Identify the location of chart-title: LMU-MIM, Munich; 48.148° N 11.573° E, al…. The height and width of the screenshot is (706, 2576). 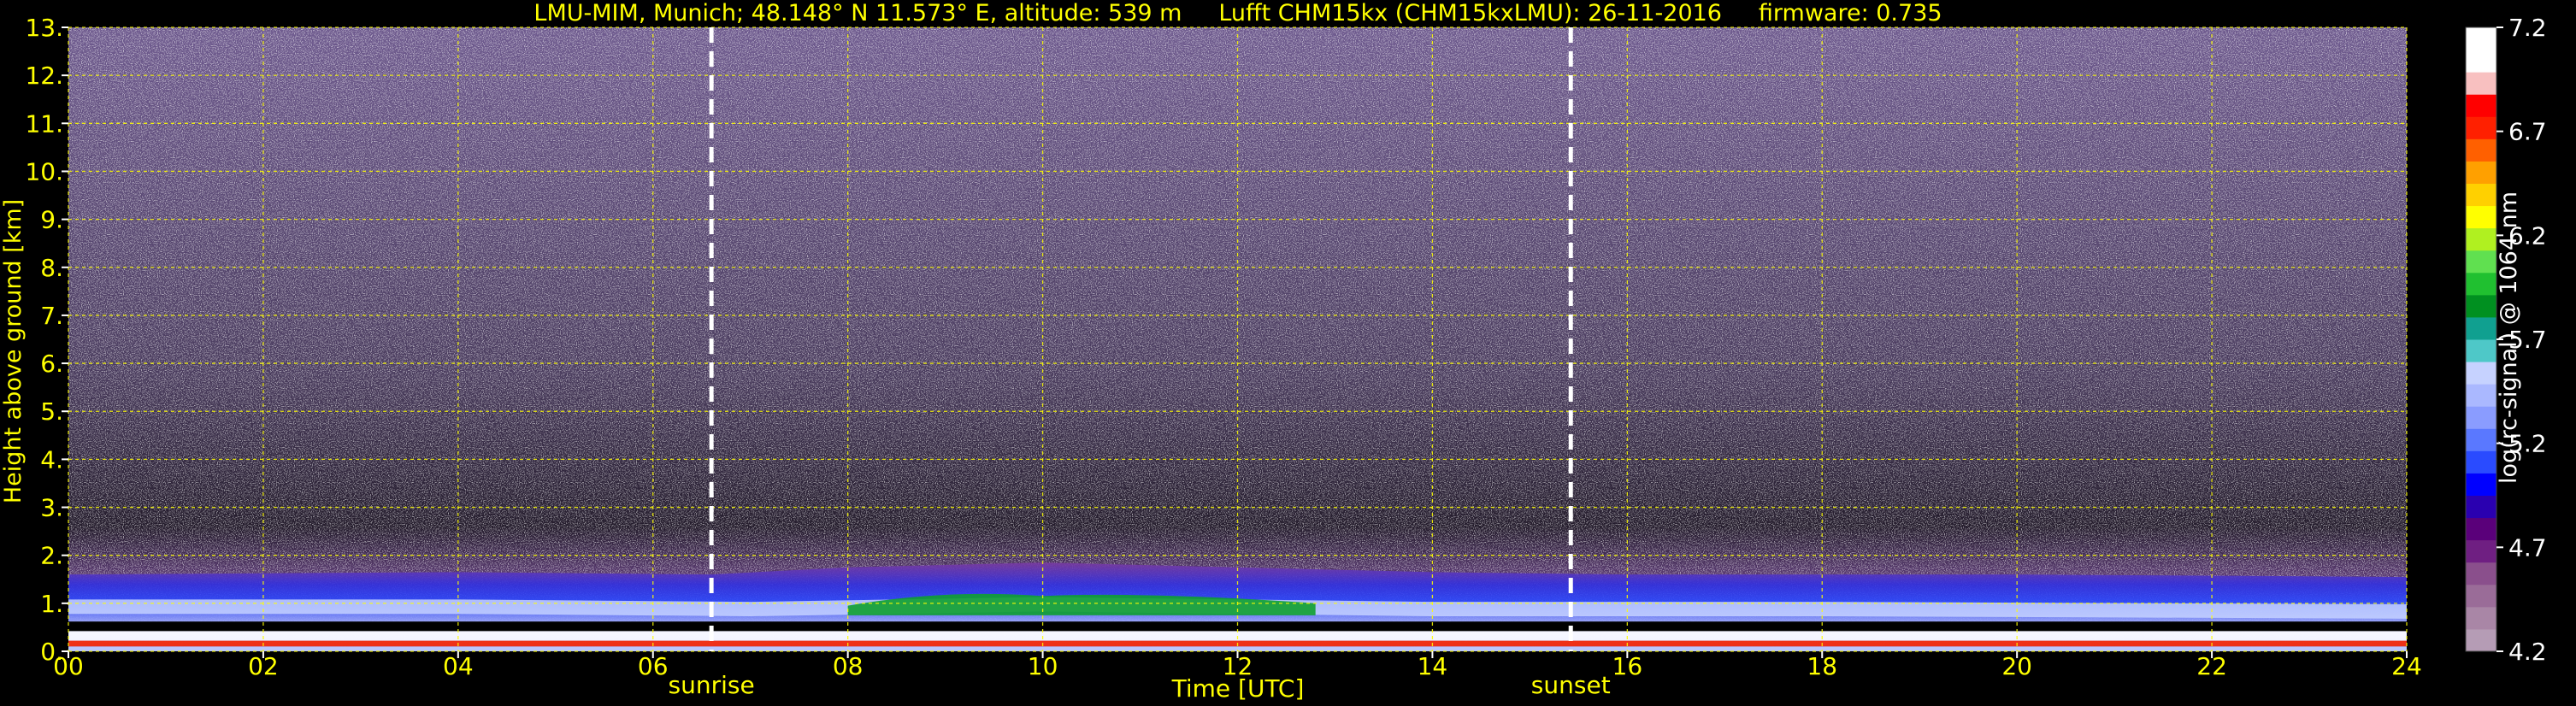
(1237, 13).